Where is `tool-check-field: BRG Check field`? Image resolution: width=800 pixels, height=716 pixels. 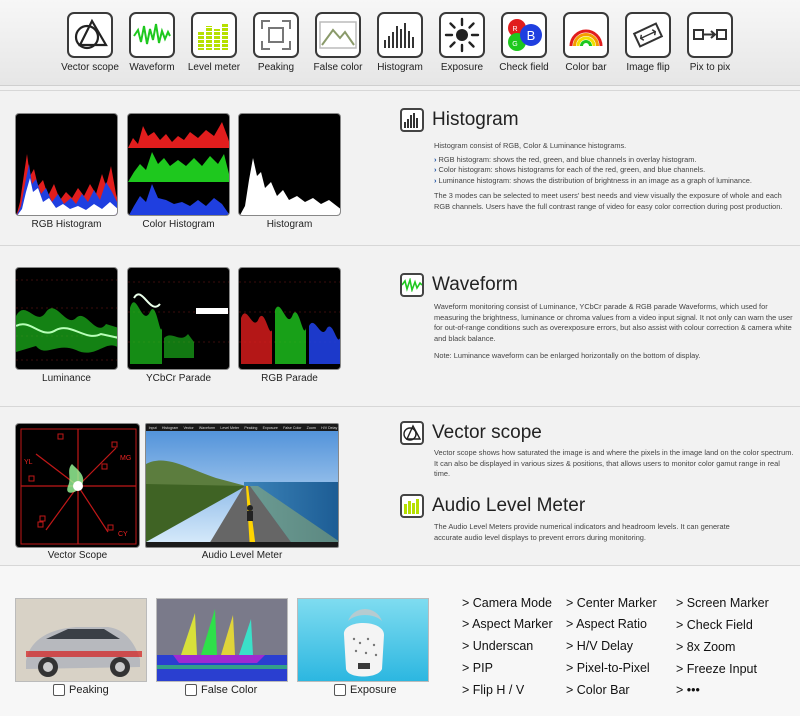
tool-check-field: BRG Check field is located at coordinates (524, 48).